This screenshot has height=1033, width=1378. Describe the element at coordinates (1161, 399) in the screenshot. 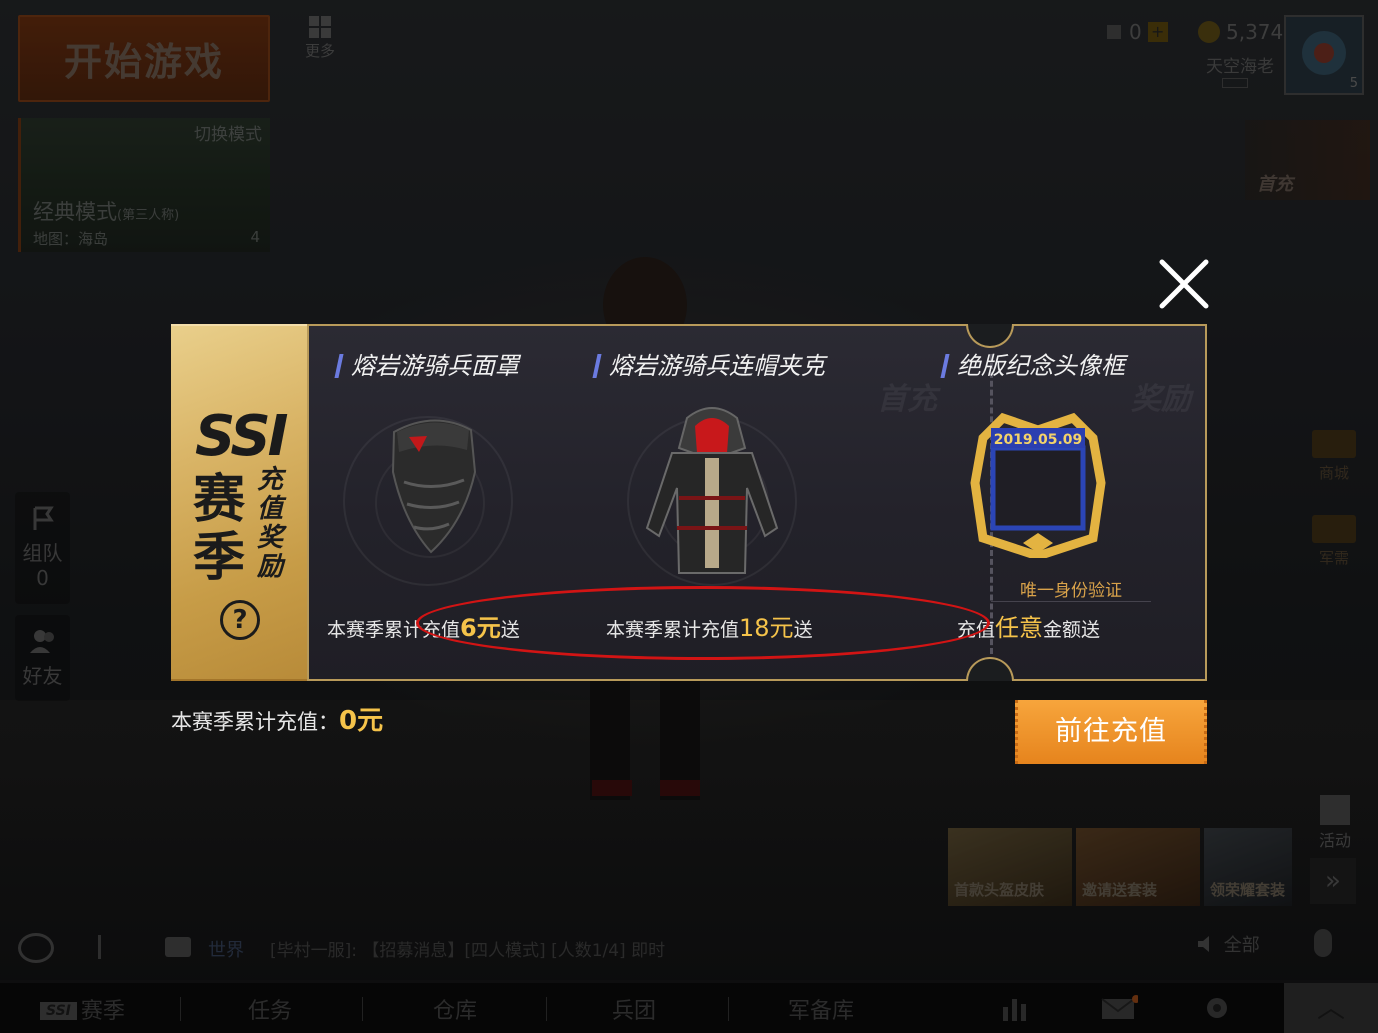

I see `watermark-reward: 奖励` at that location.